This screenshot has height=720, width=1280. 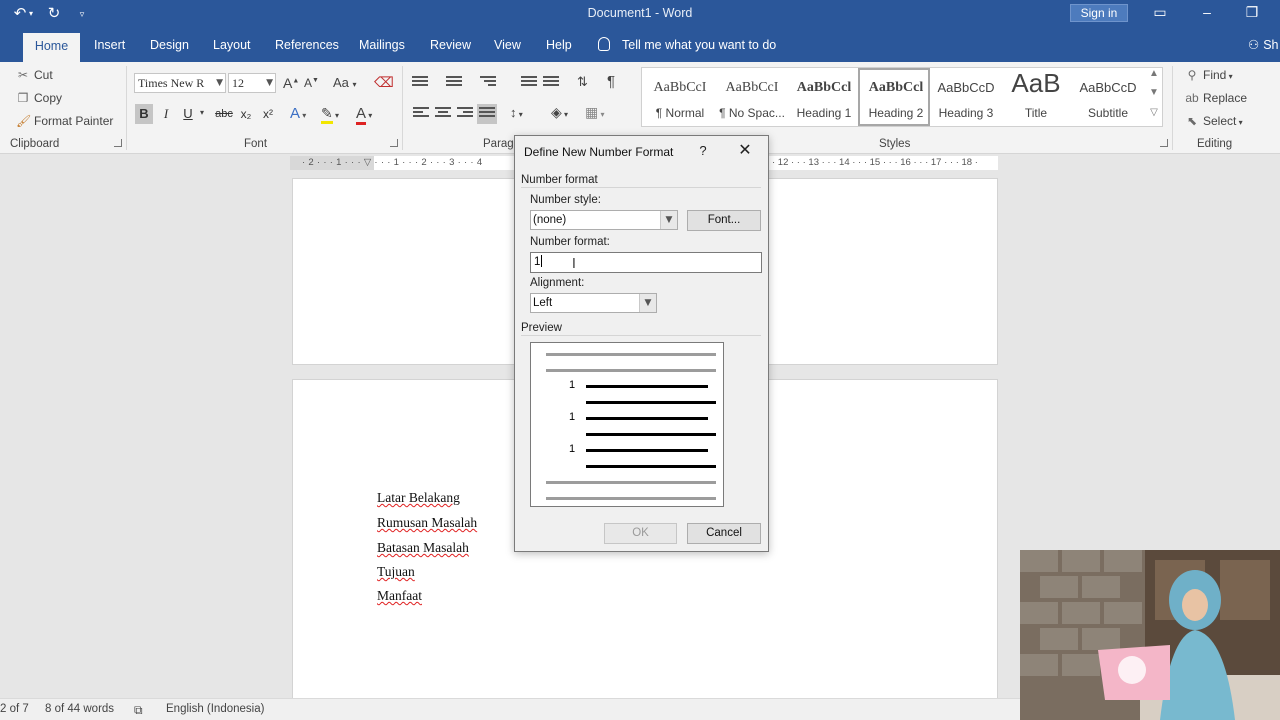 What do you see at coordinates (394, 143) in the screenshot?
I see `font-launcher-icon` at bounding box center [394, 143].